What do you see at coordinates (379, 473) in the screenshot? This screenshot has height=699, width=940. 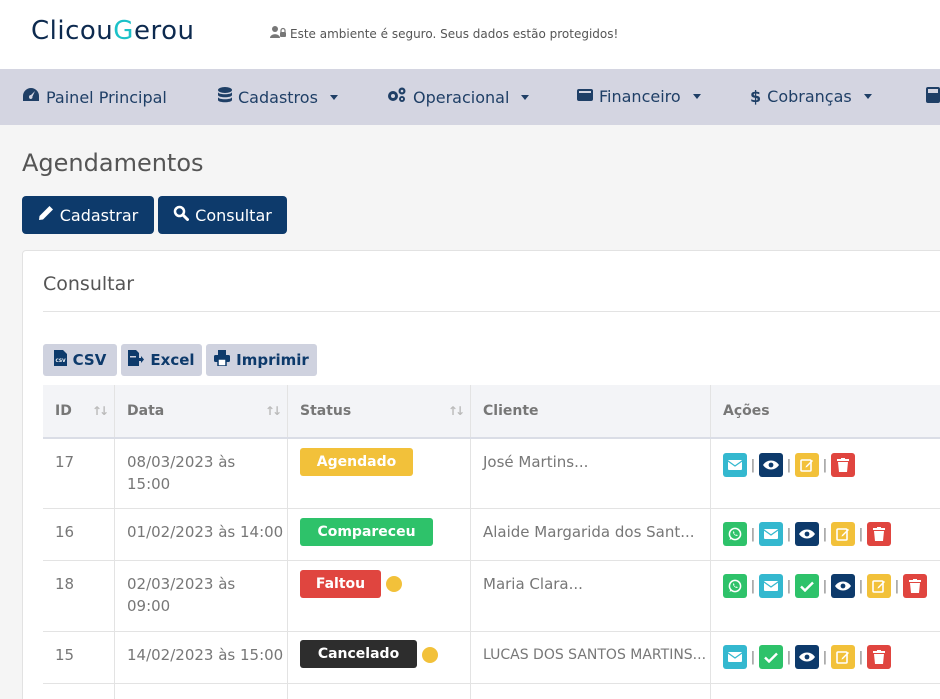 I see `cell-status: Agendado` at bounding box center [379, 473].